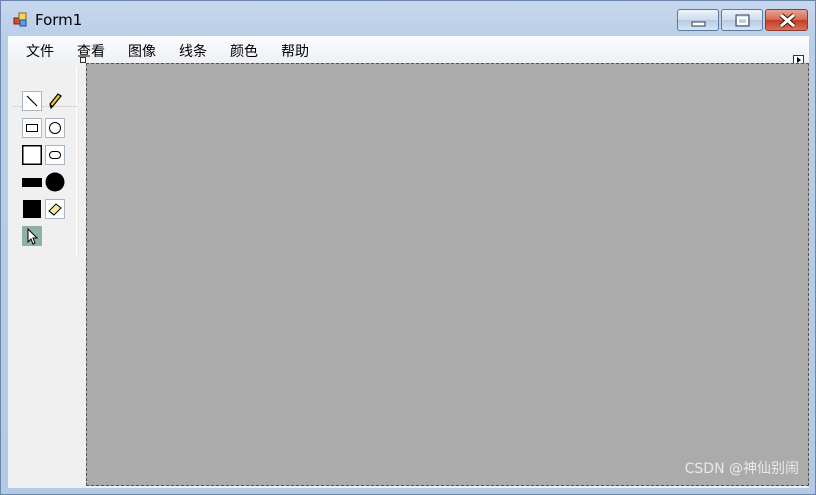  I want to click on pencil-icon, so click(55, 101).